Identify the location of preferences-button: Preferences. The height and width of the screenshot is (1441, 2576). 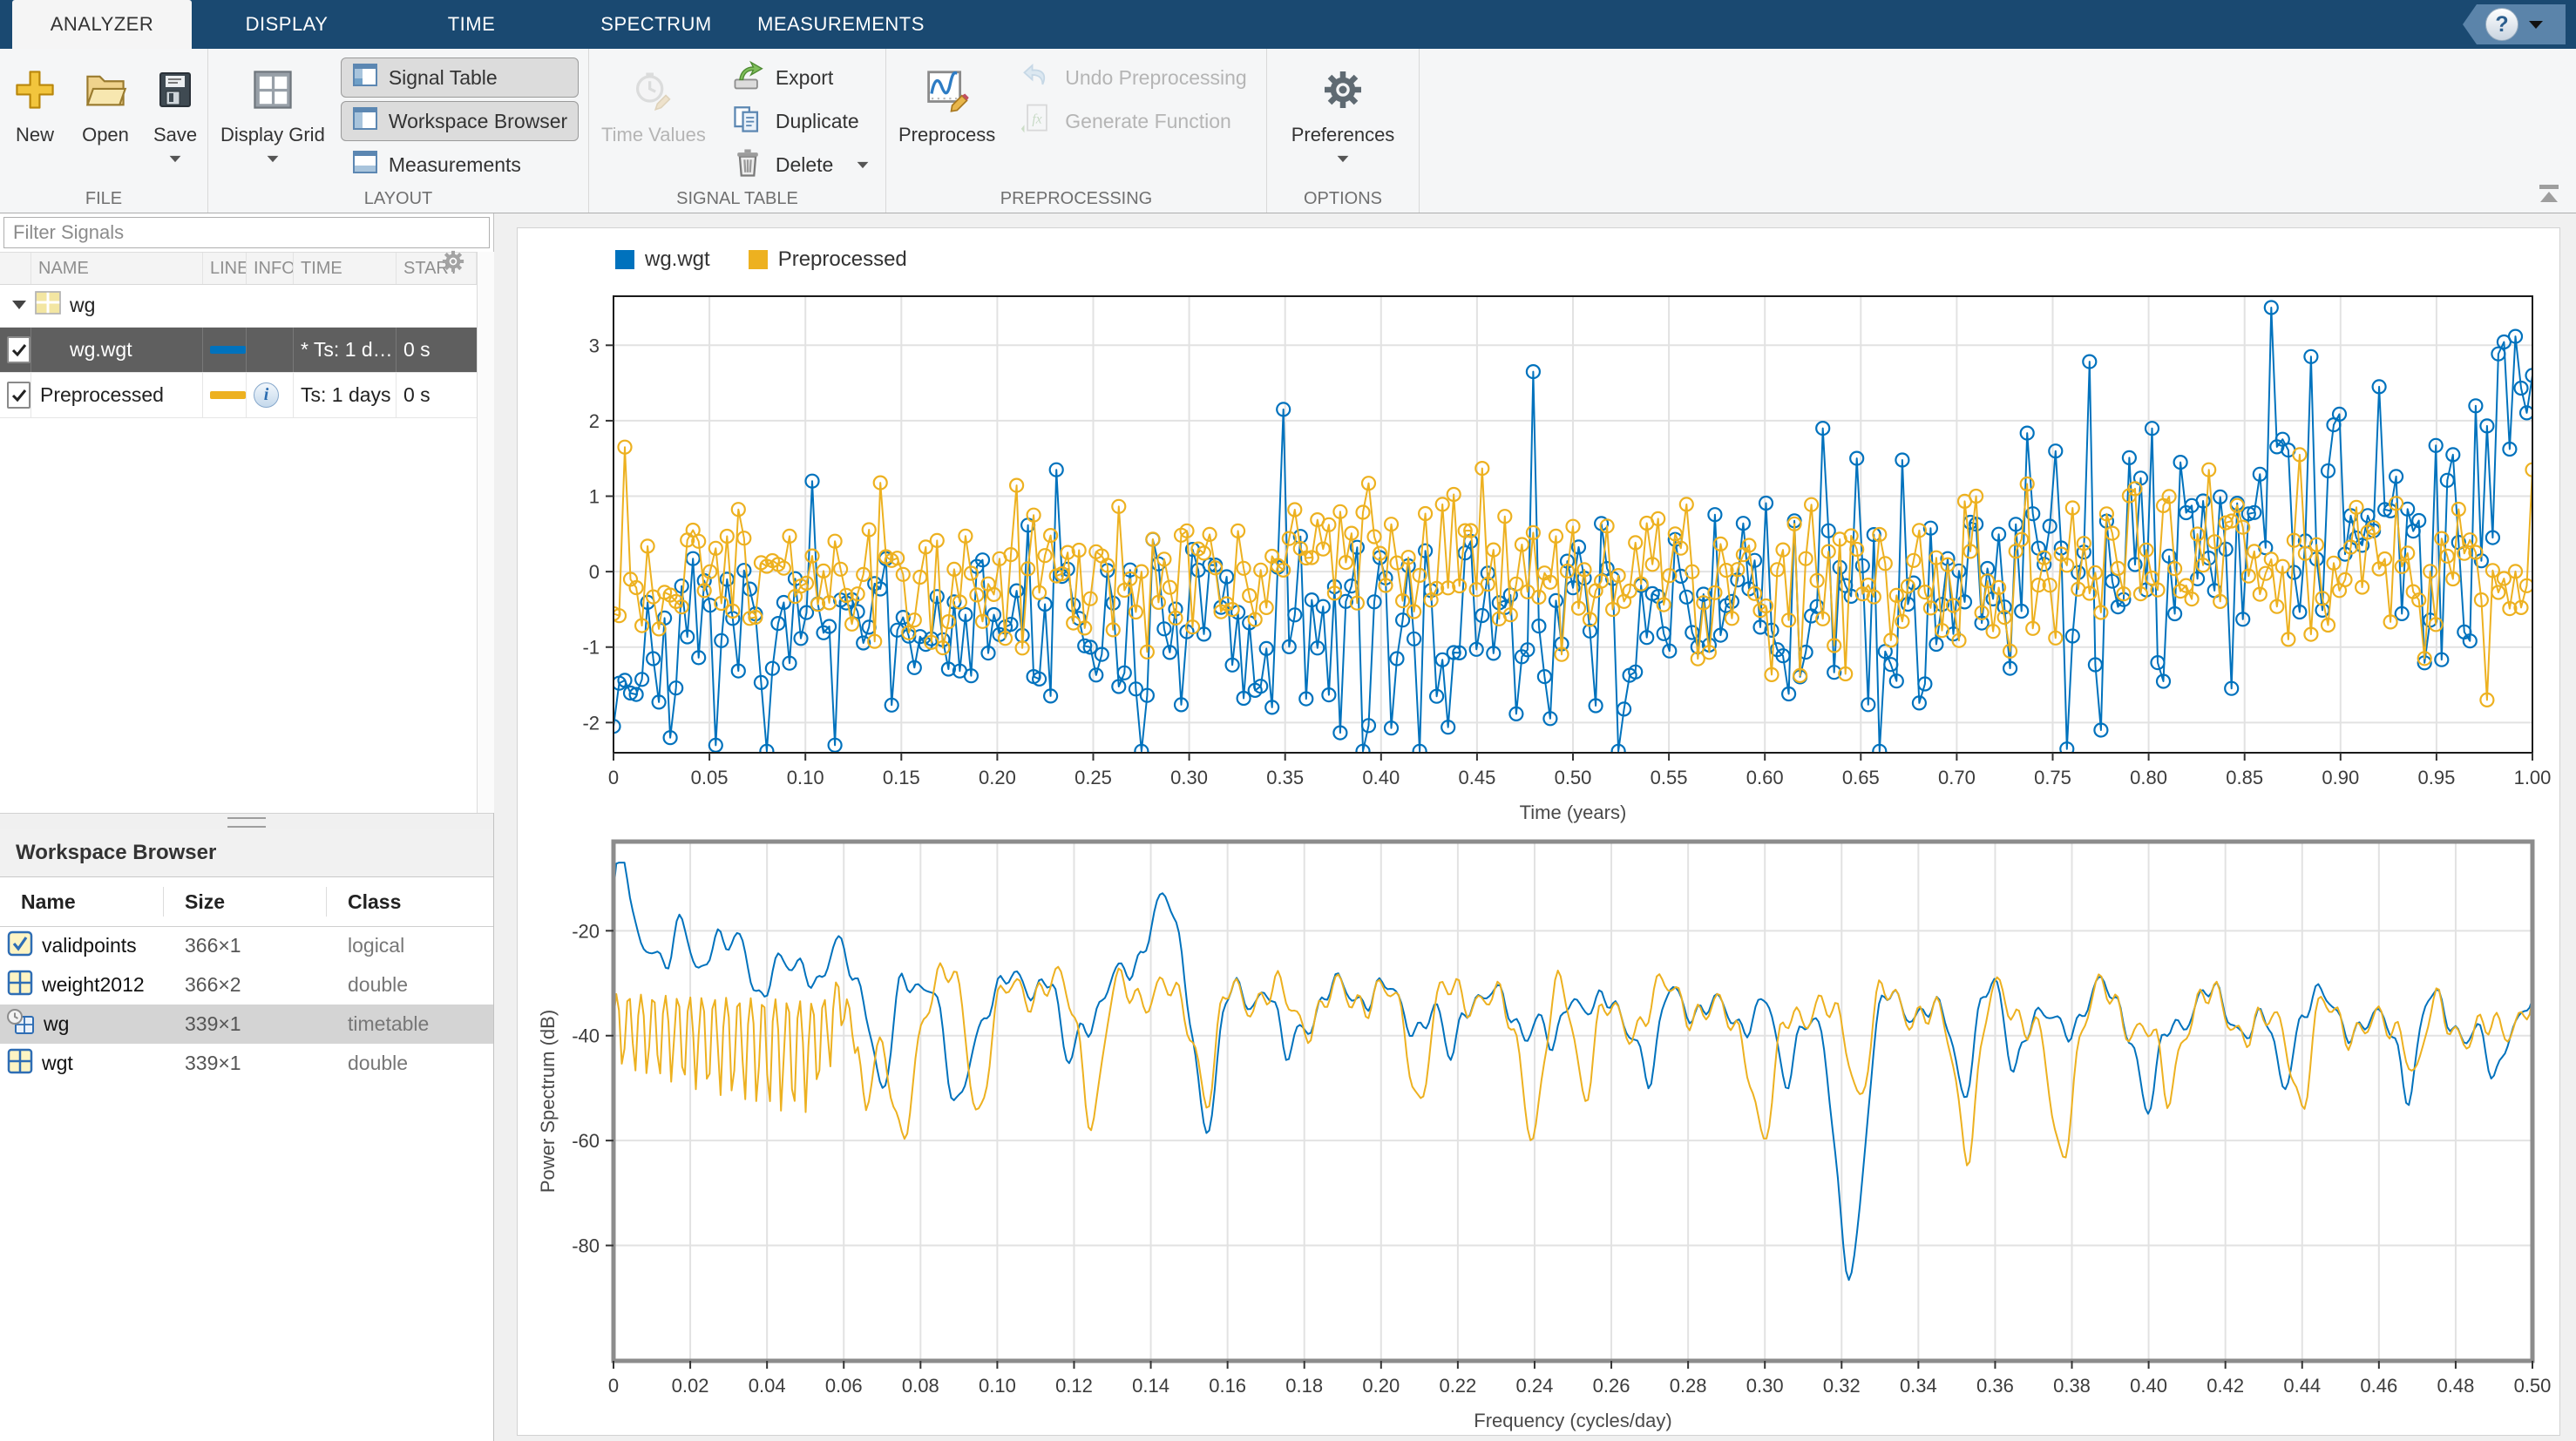
(1343, 111).